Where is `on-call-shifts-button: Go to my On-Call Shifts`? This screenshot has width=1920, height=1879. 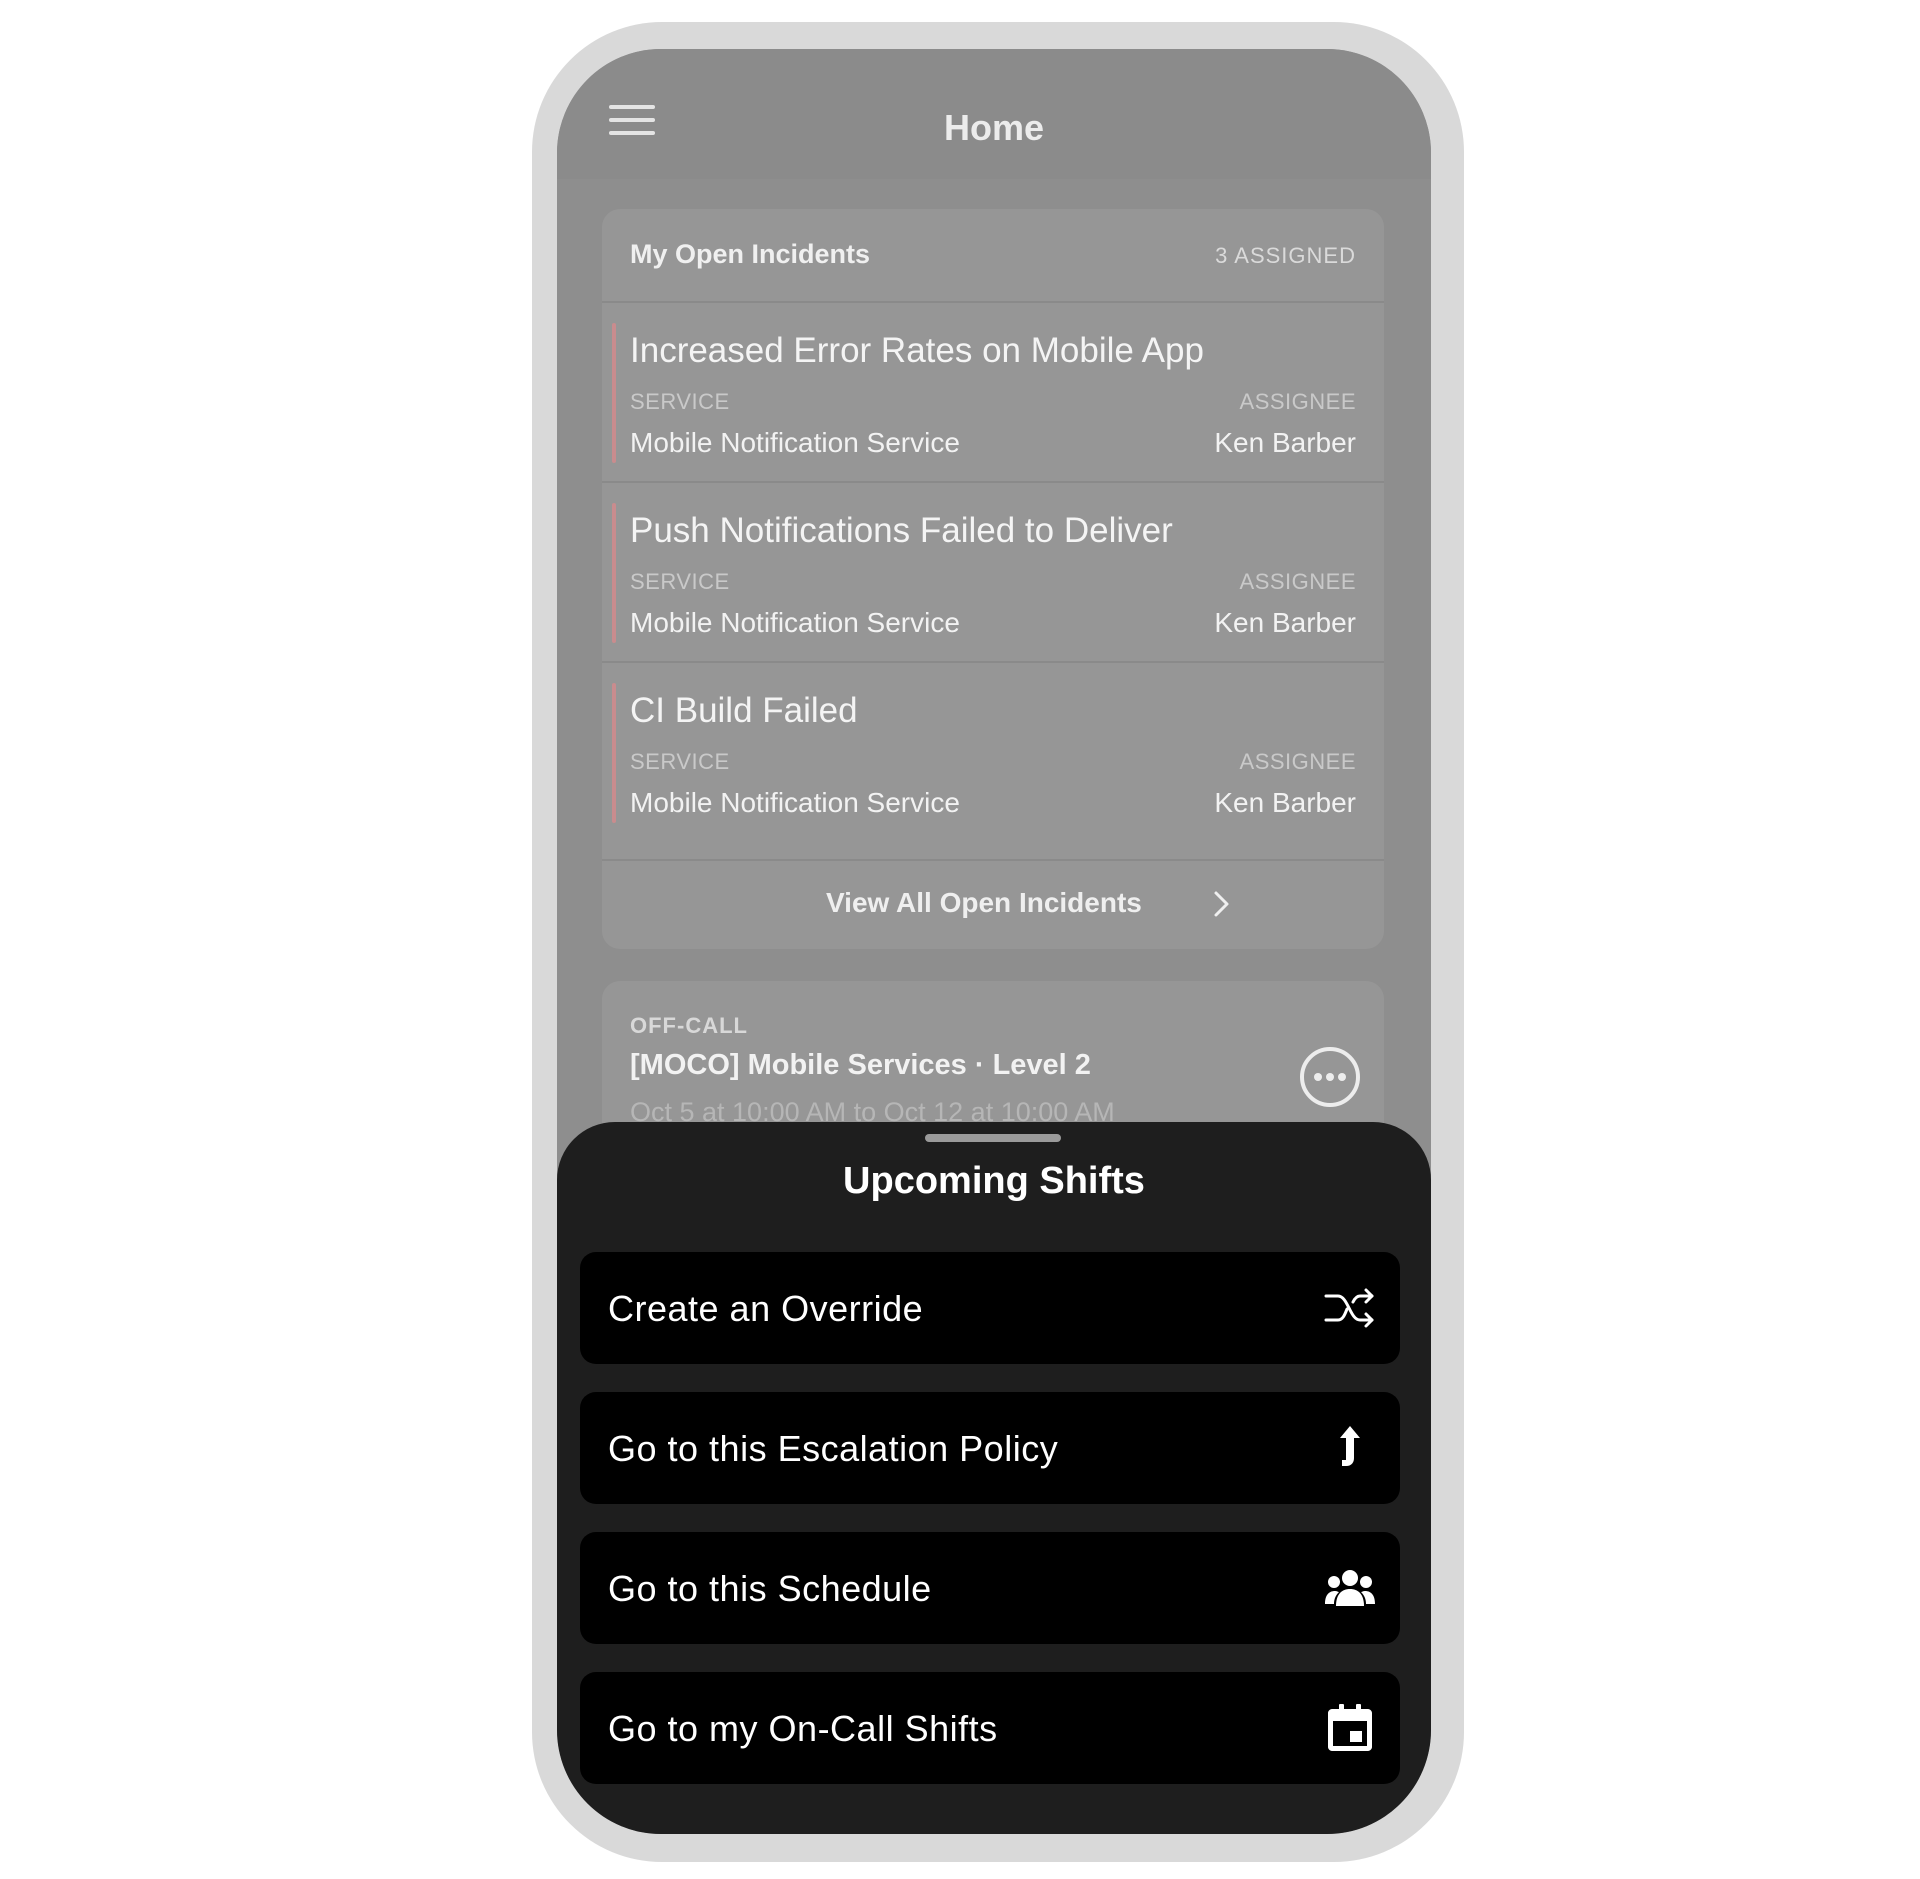
on-call-shifts-button: Go to my On-Call Shifts is located at coordinates (990, 1728).